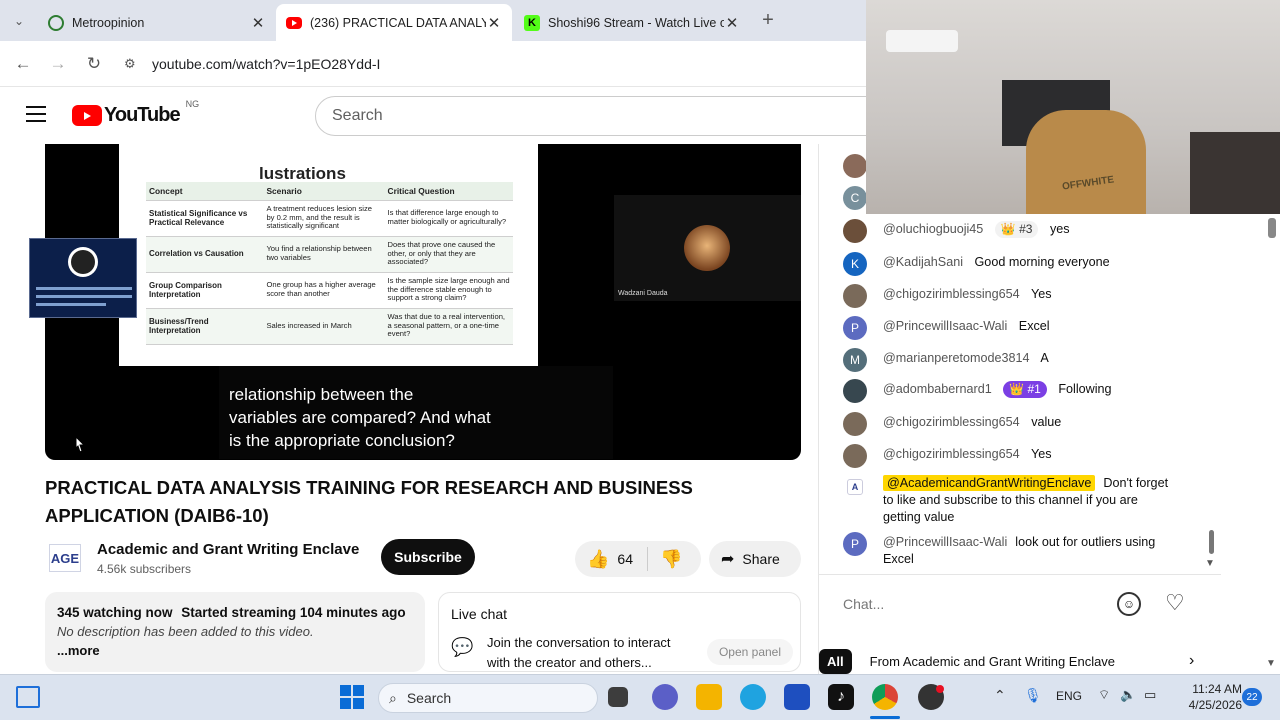 This screenshot has width=1280, height=720. Describe the element at coordinates (83, 278) in the screenshot. I see `obs-preview-window` at that location.